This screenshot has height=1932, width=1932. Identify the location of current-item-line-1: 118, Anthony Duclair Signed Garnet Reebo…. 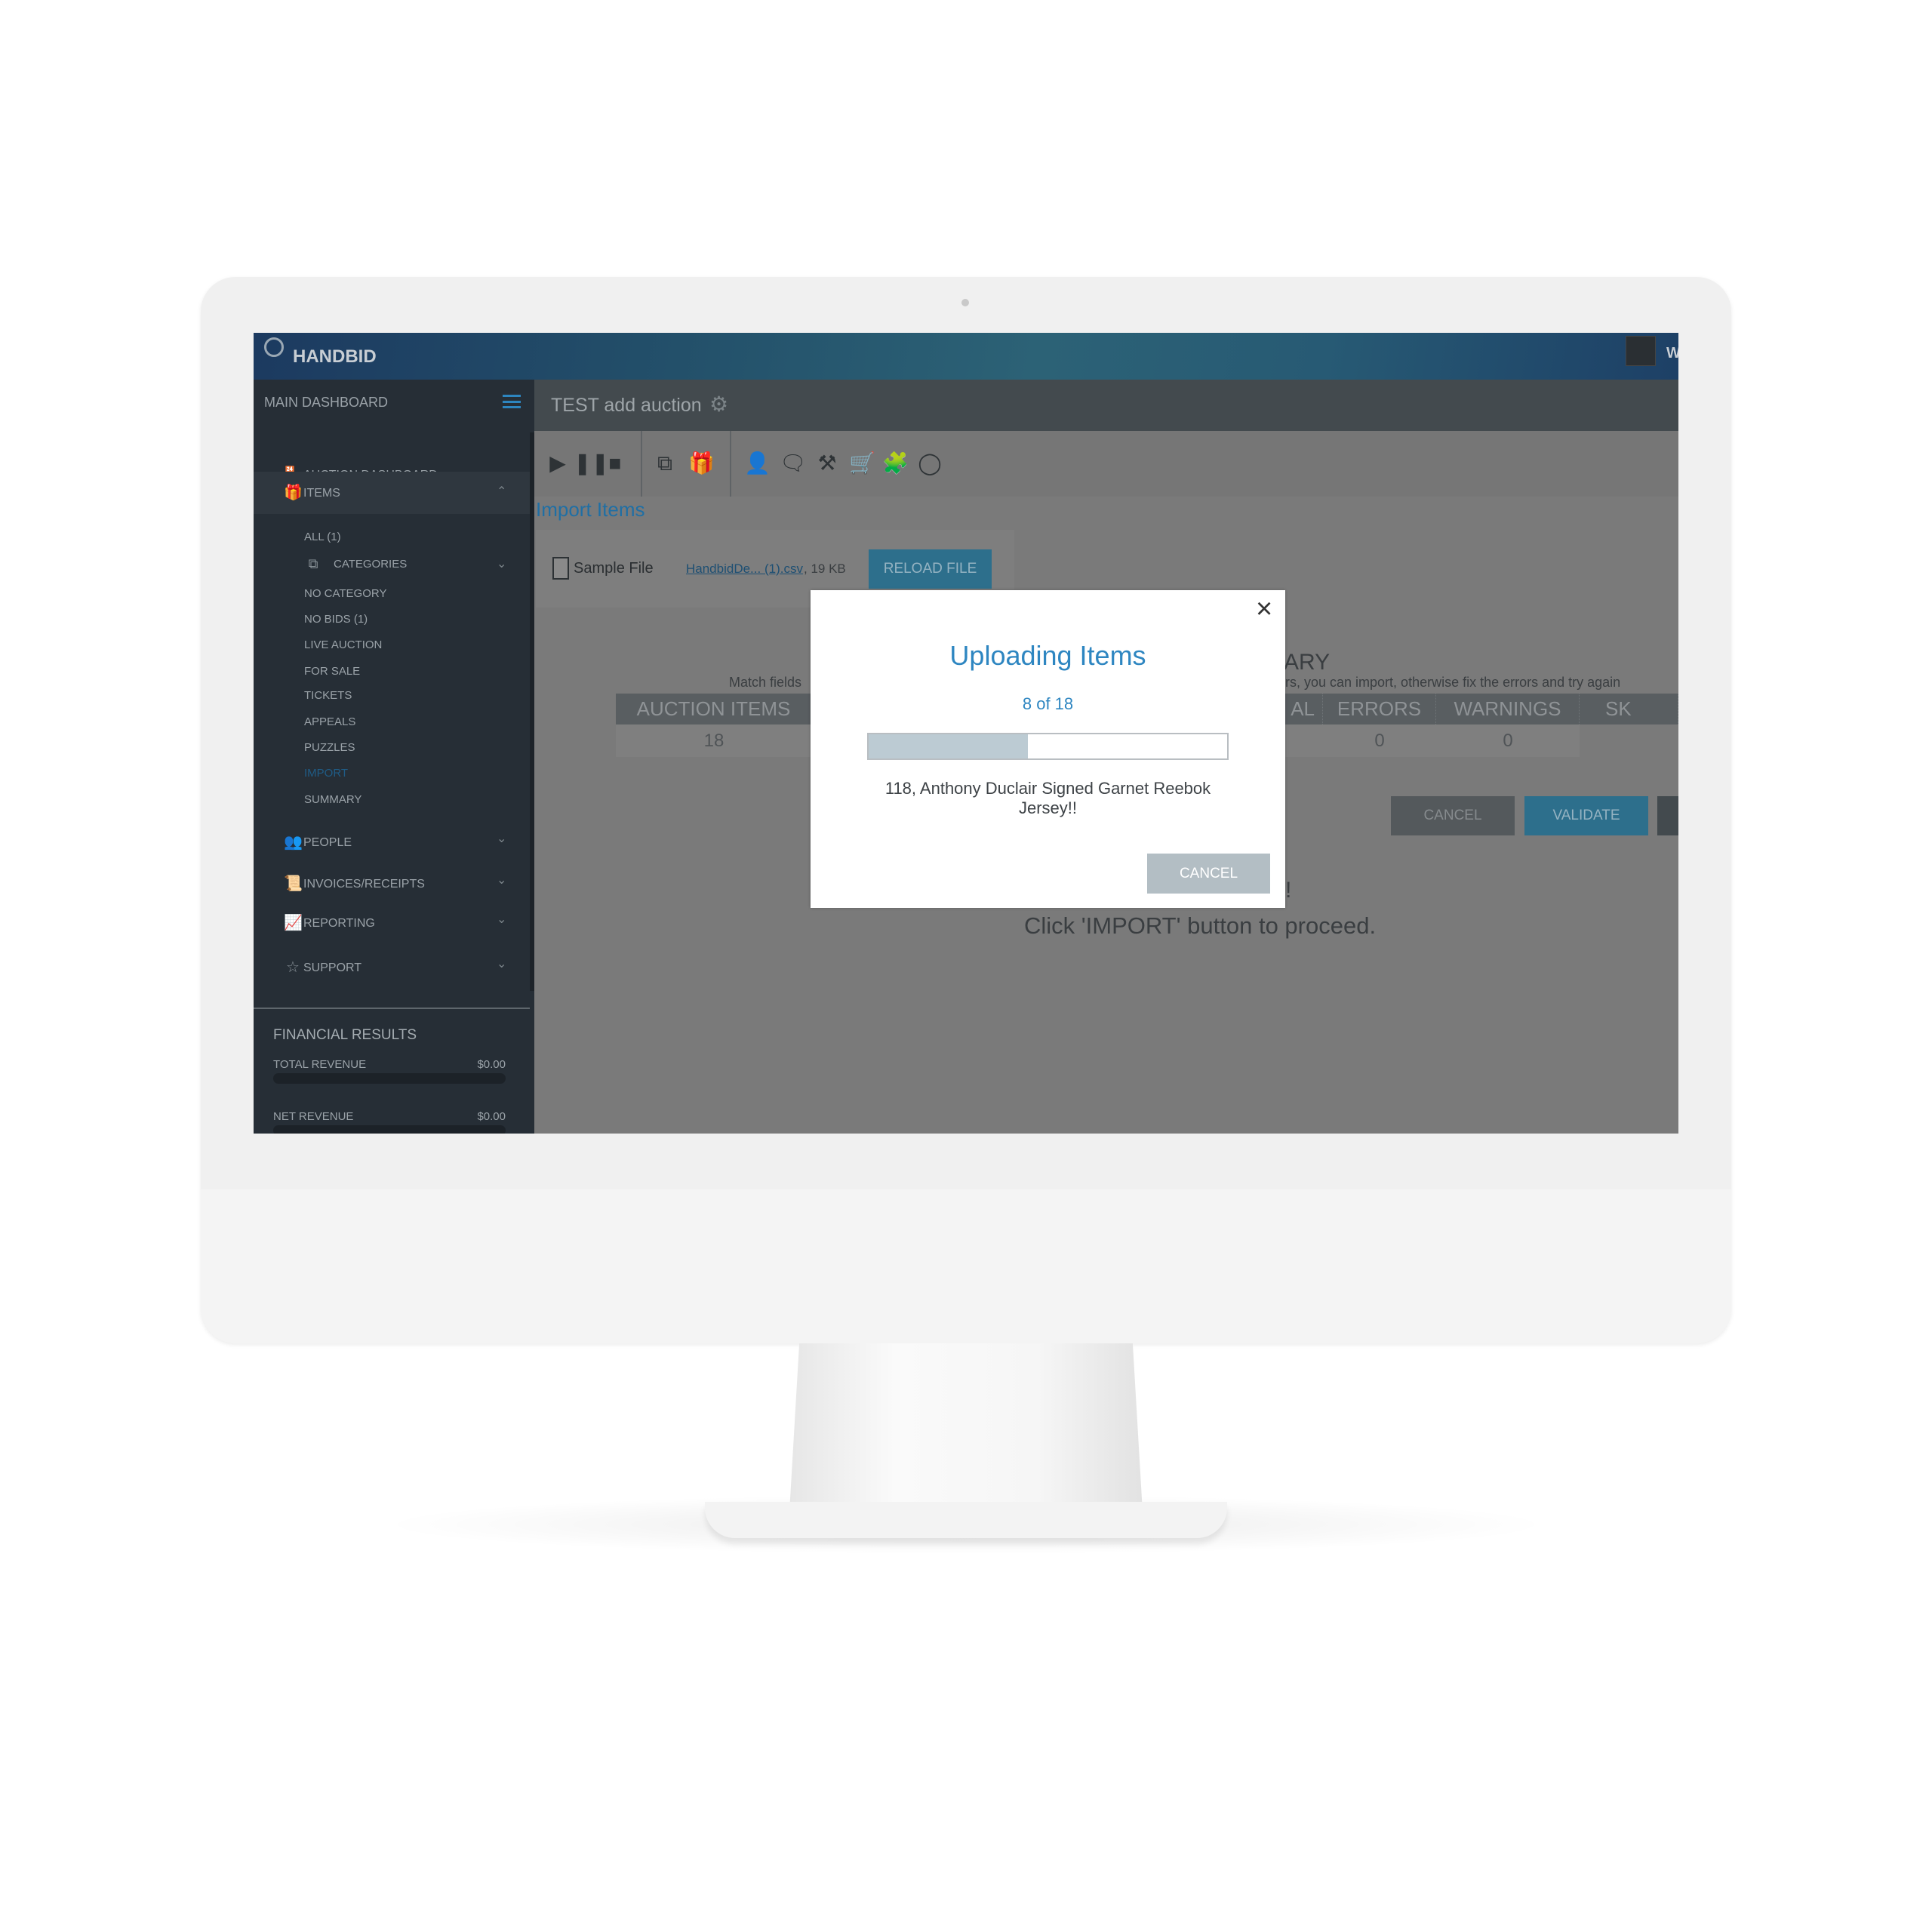
(1047, 788).